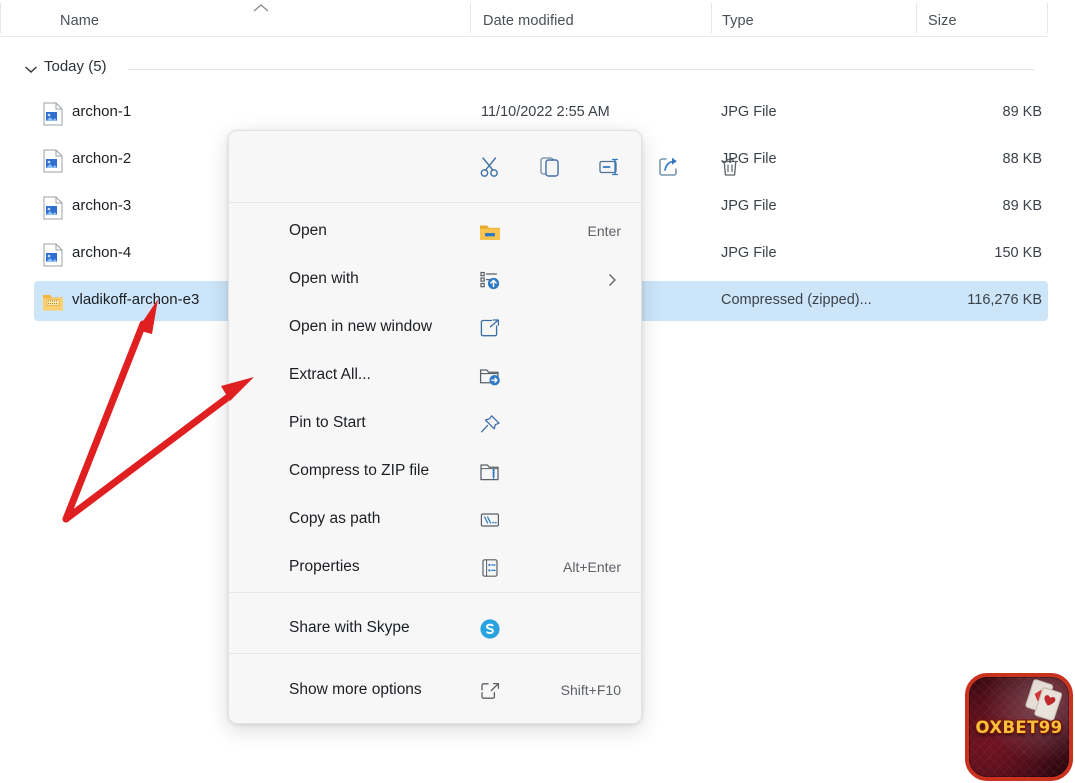  What do you see at coordinates (349, 627) in the screenshot?
I see `menu-item-label: Share with Skype` at bounding box center [349, 627].